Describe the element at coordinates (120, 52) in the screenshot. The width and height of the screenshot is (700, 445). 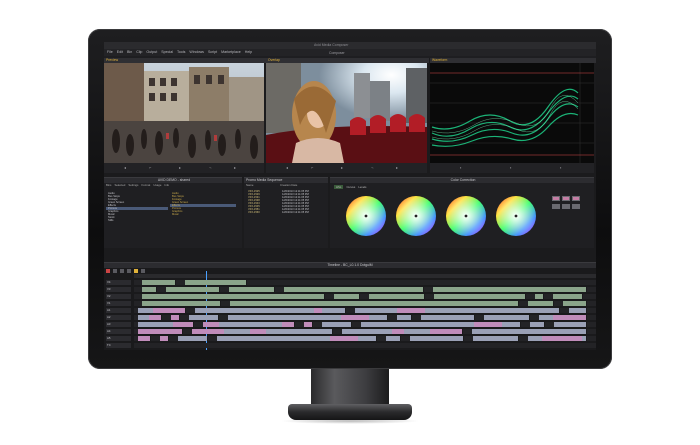
I see `menu-edit: Edit` at that location.